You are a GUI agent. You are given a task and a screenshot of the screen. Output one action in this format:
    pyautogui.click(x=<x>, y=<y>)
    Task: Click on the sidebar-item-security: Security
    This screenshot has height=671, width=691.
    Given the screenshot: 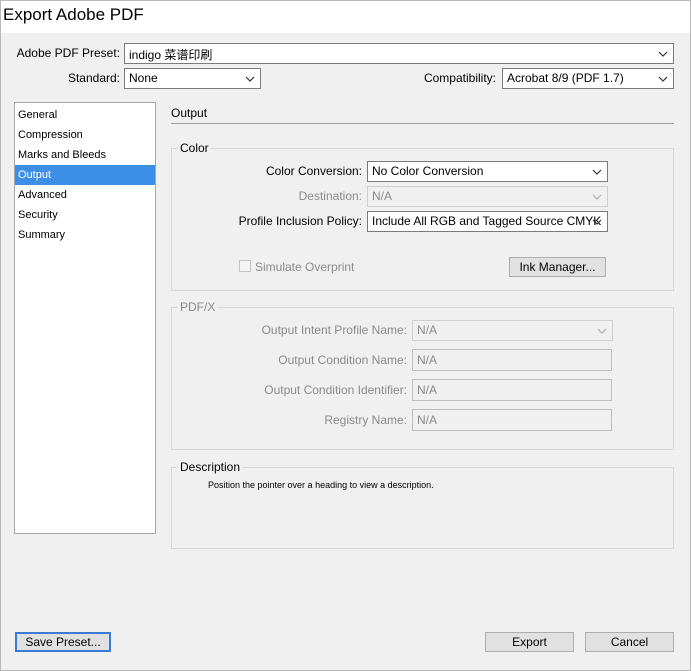 What is the action you would take?
    pyautogui.click(x=85, y=215)
    